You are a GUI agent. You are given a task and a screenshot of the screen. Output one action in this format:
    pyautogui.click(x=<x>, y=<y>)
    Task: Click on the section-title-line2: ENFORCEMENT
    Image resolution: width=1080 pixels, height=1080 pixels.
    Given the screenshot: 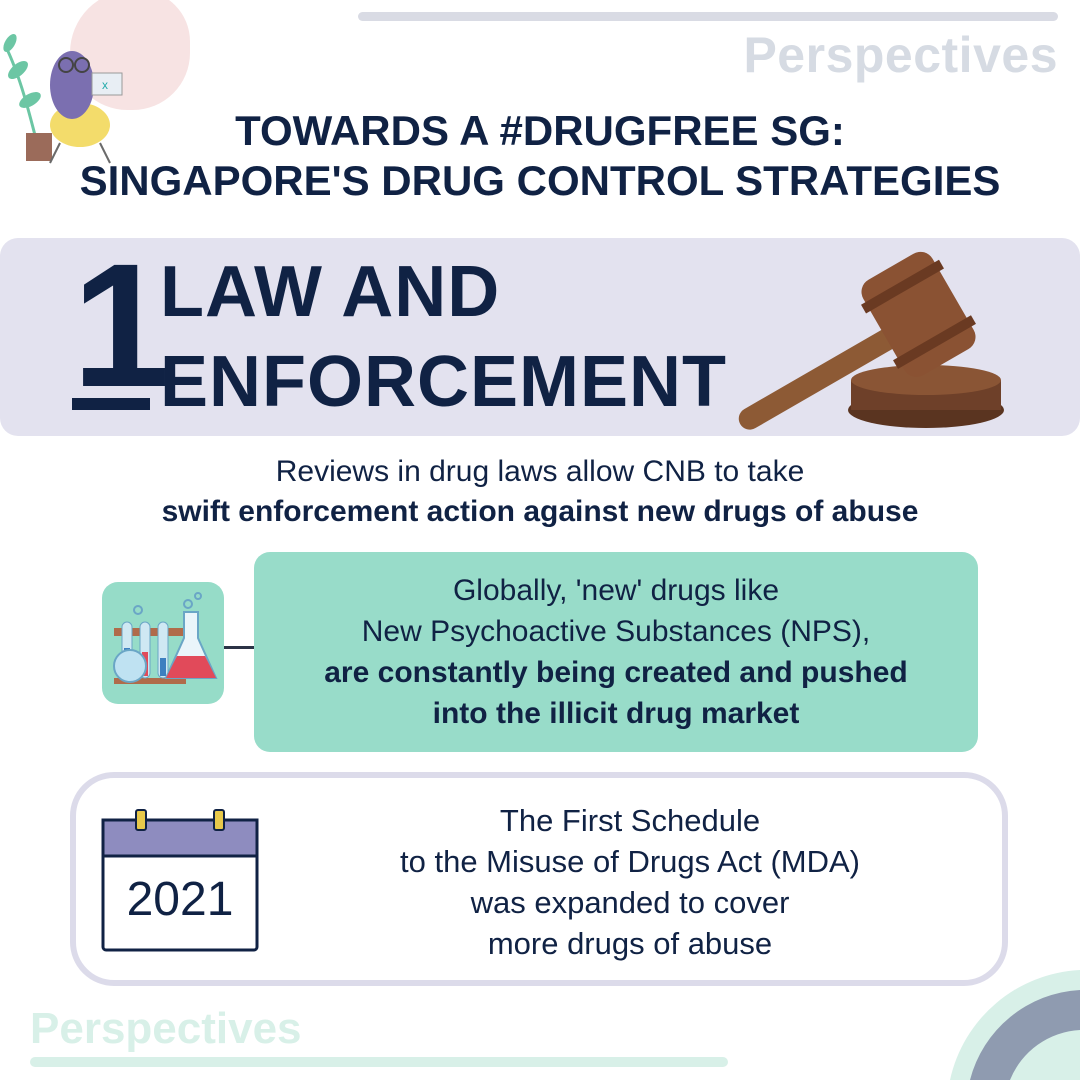 What is the action you would take?
    pyautogui.click(x=443, y=382)
    